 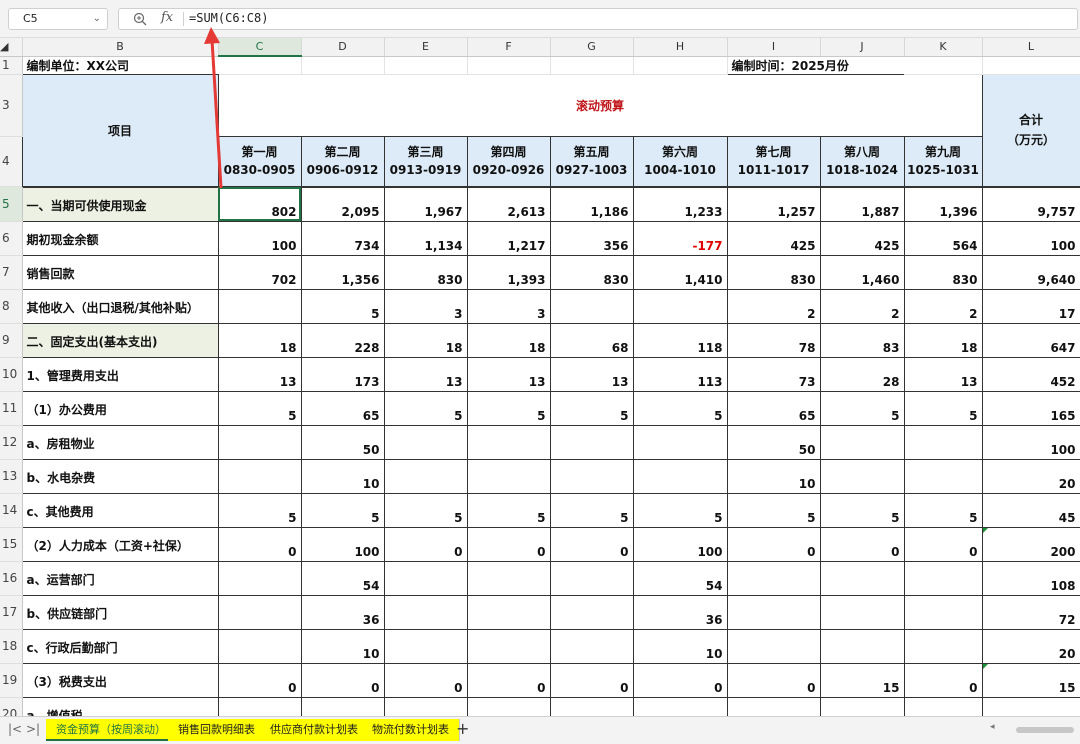 What do you see at coordinates (11, 612) in the screenshot?
I see `row-header: 17` at bounding box center [11, 612].